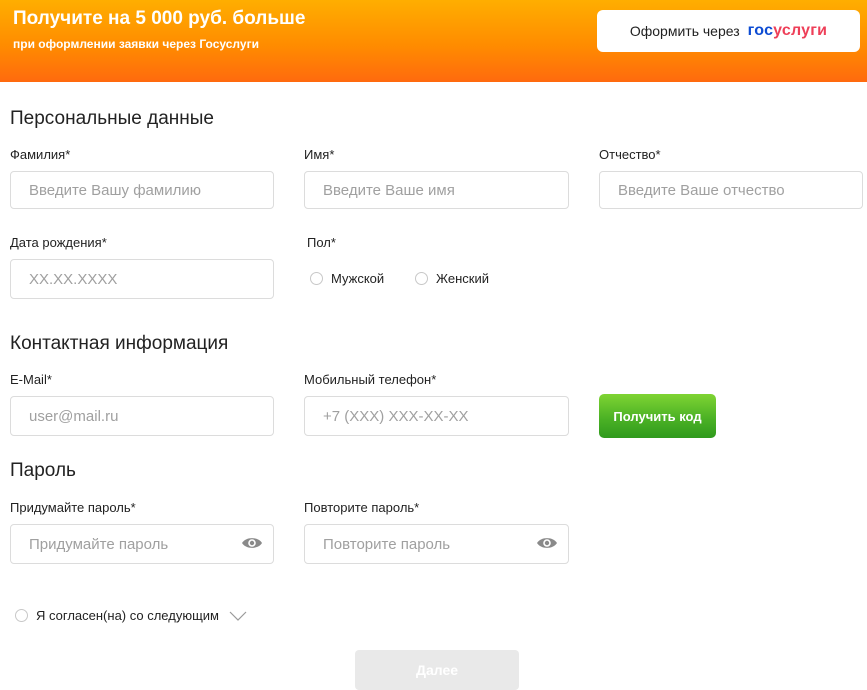 This screenshot has height=690, width=867. What do you see at coordinates (319, 154) in the screenshot?
I see `firstname-label: Имя*` at bounding box center [319, 154].